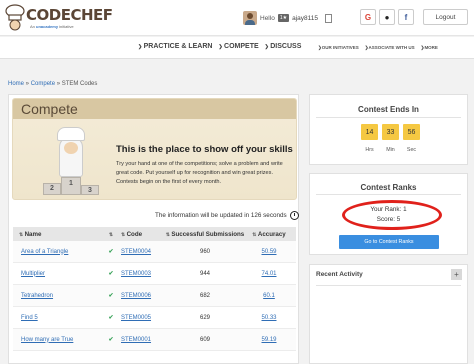 Image resolution: width=474 pixels, height=364 pixels. Describe the element at coordinates (143, 340) in the screenshot. I see `problem-code-link: STEM0001` at that location.